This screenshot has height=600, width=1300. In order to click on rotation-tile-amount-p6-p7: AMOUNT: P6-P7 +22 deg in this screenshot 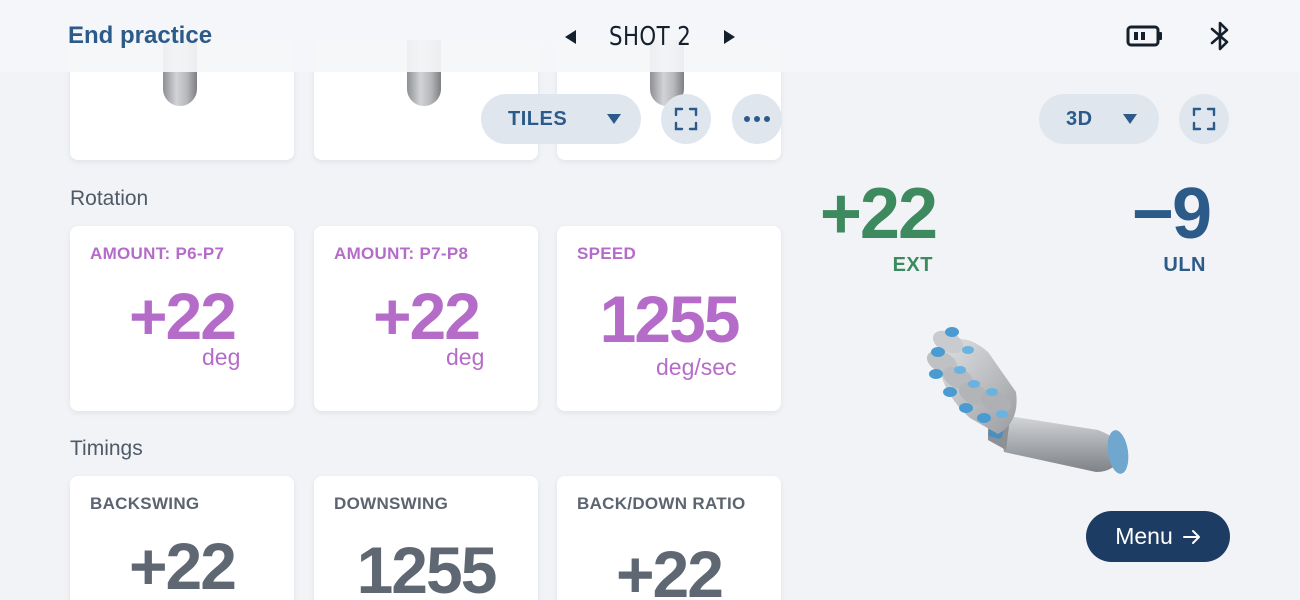, I will do `click(182, 318)`.